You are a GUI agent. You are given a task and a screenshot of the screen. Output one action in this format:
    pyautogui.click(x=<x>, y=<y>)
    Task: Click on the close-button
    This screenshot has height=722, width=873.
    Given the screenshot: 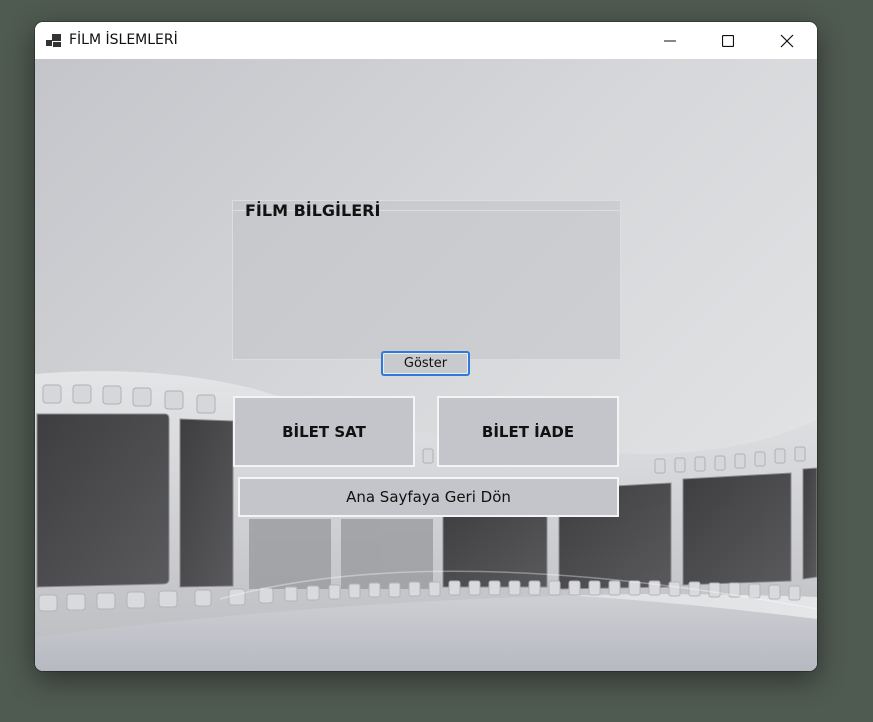 What is the action you would take?
    pyautogui.click(x=787, y=40)
    